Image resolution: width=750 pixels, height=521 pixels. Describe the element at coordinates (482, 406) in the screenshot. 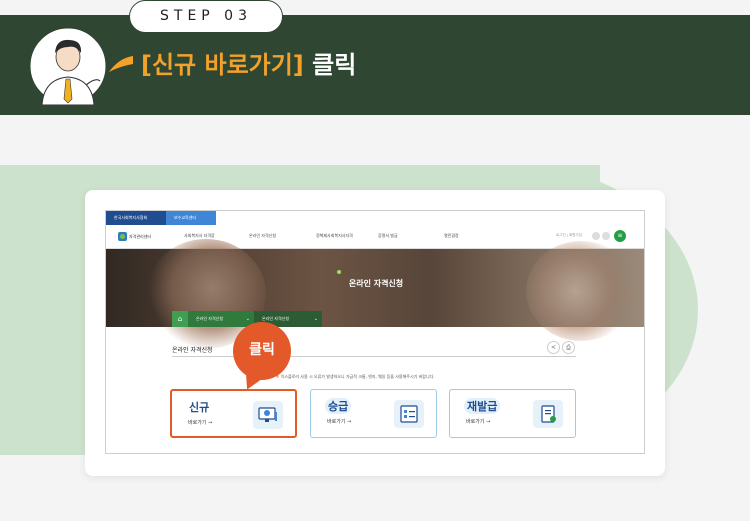

I see `option-title: 재발급` at that location.